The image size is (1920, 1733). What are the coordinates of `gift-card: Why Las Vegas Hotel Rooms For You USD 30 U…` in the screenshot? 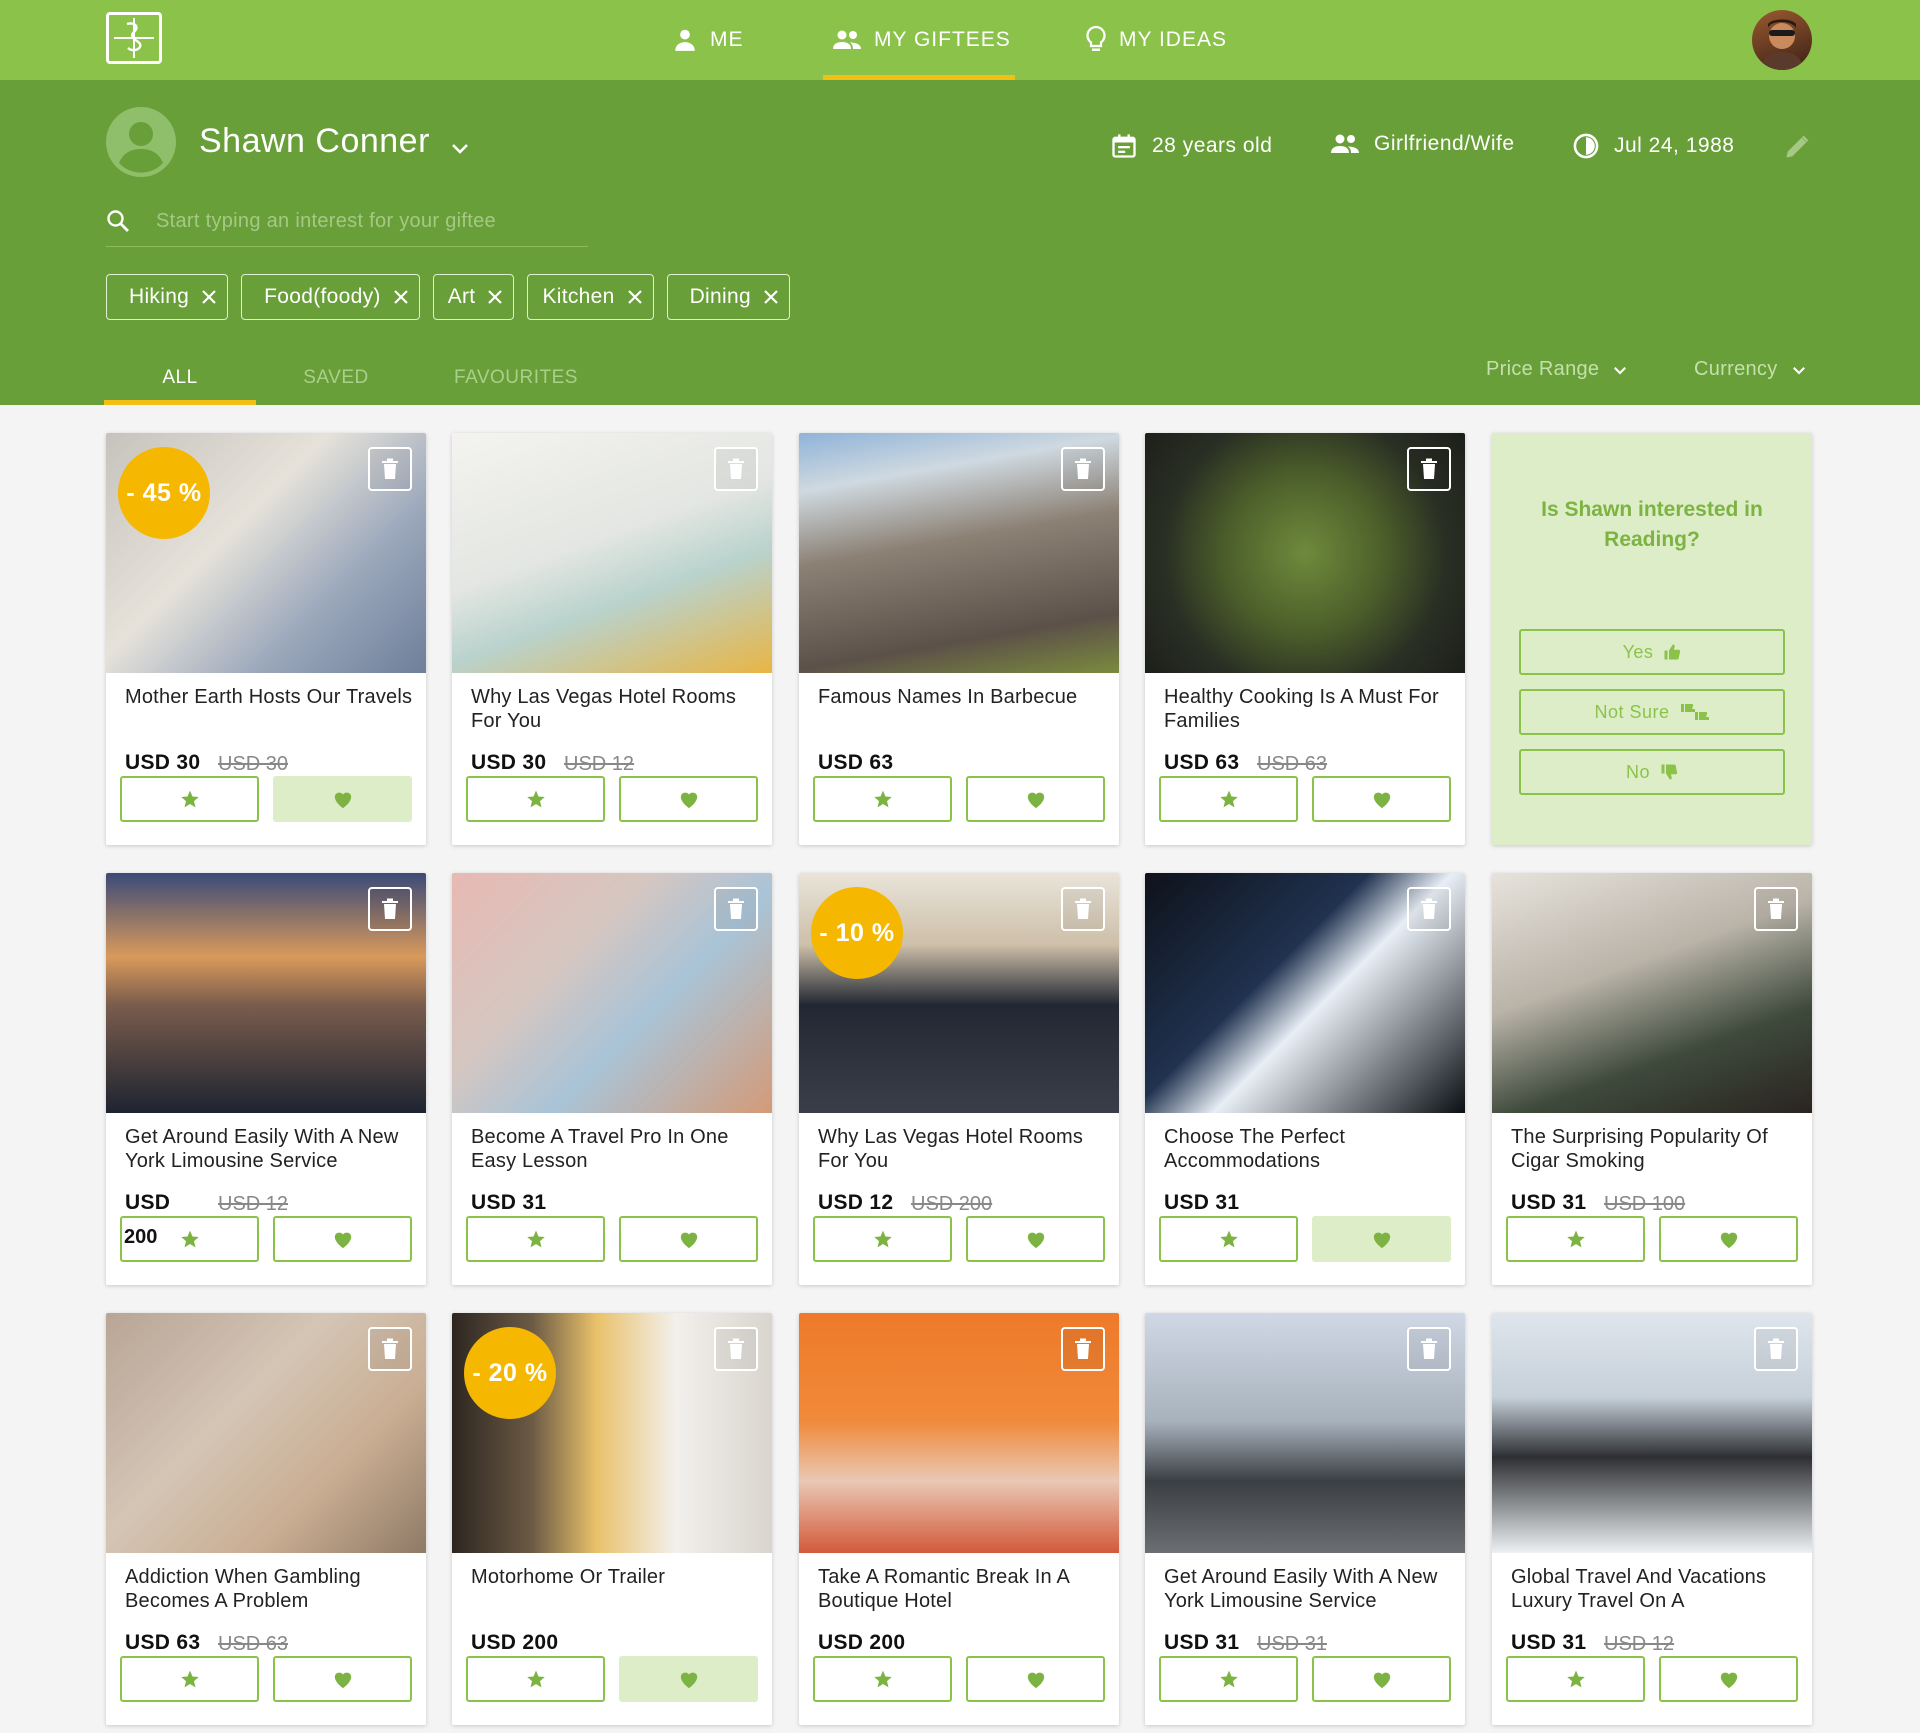 It's located at (612, 639).